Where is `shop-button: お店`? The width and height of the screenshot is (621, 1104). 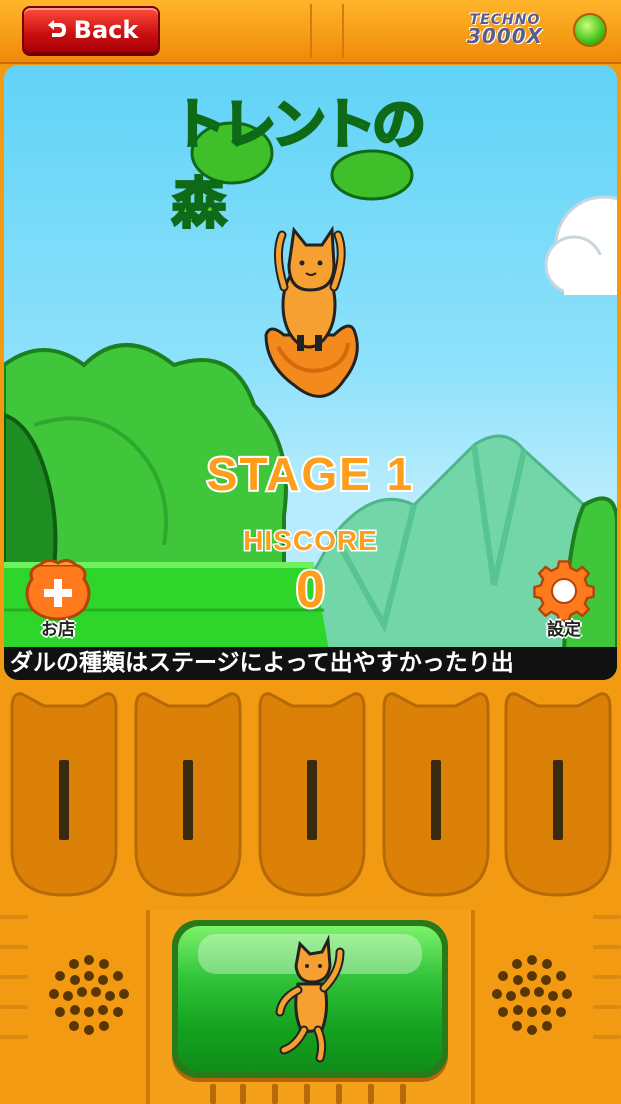 shop-button: お店 is located at coordinates (58, 601).